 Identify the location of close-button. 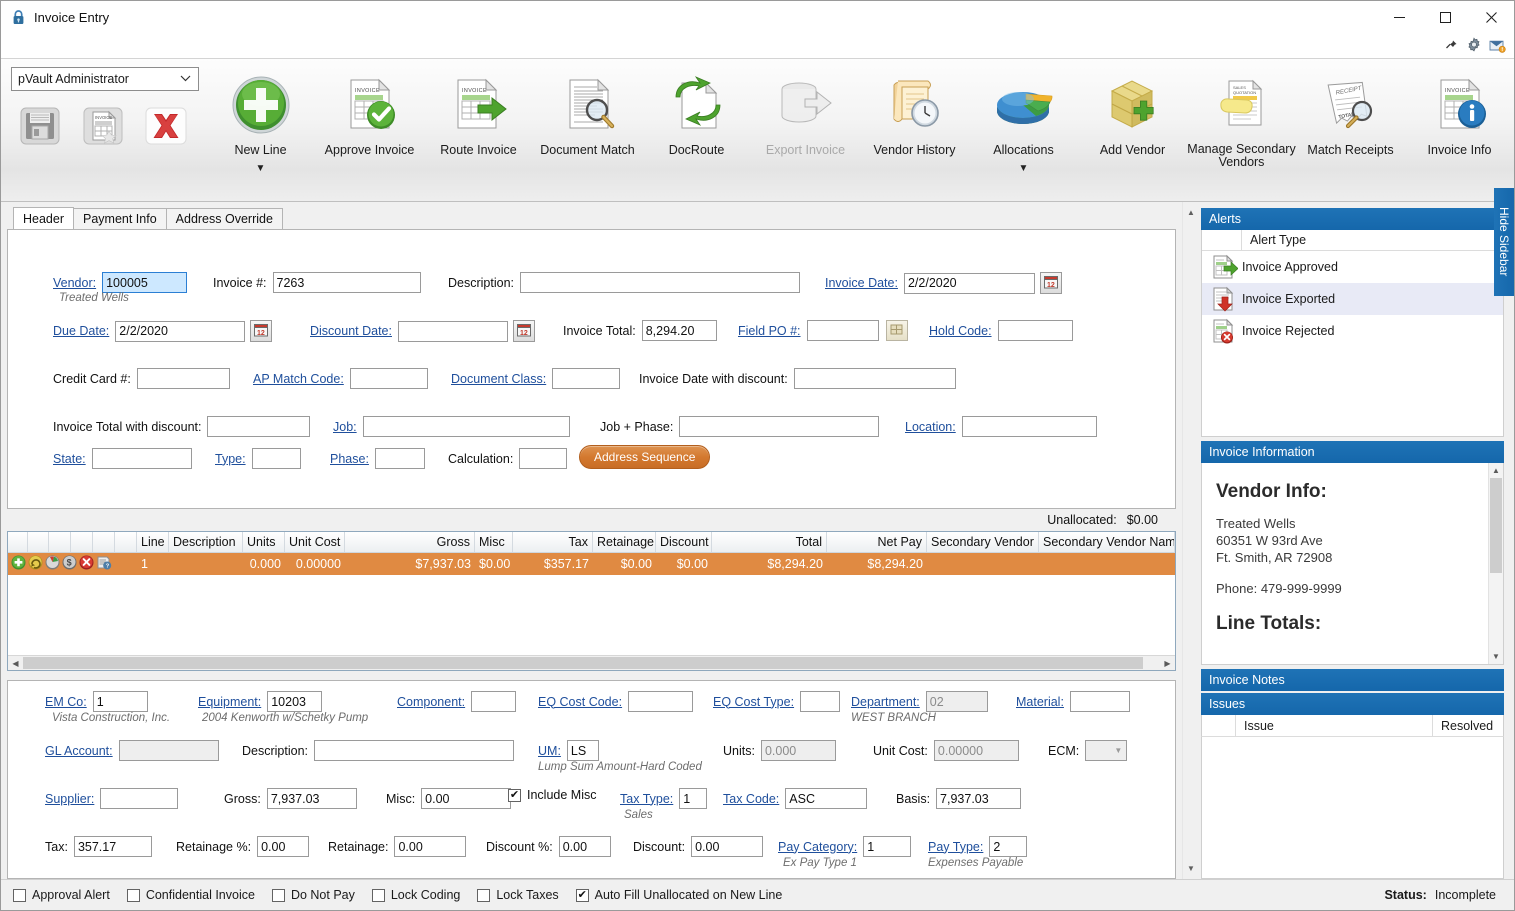
(1491, 17).